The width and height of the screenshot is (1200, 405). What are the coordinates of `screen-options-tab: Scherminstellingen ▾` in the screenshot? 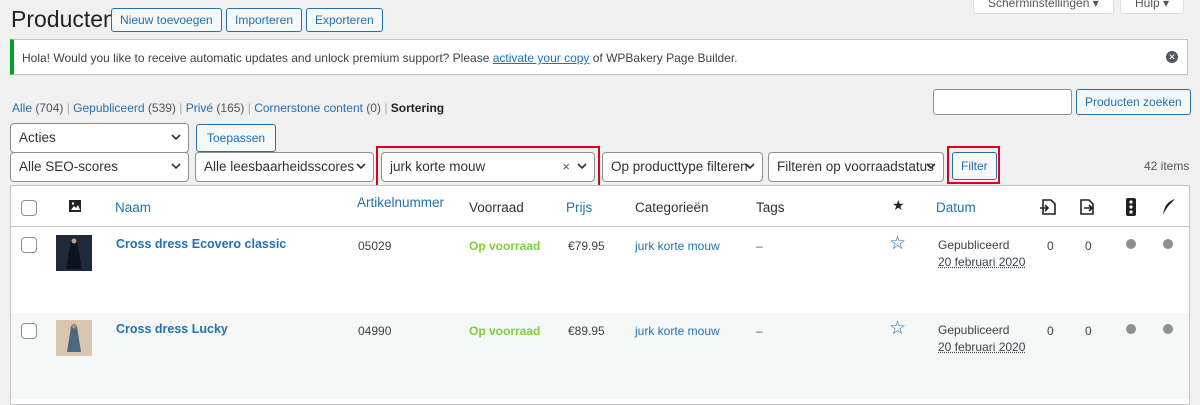 It's located at (1043, 7).